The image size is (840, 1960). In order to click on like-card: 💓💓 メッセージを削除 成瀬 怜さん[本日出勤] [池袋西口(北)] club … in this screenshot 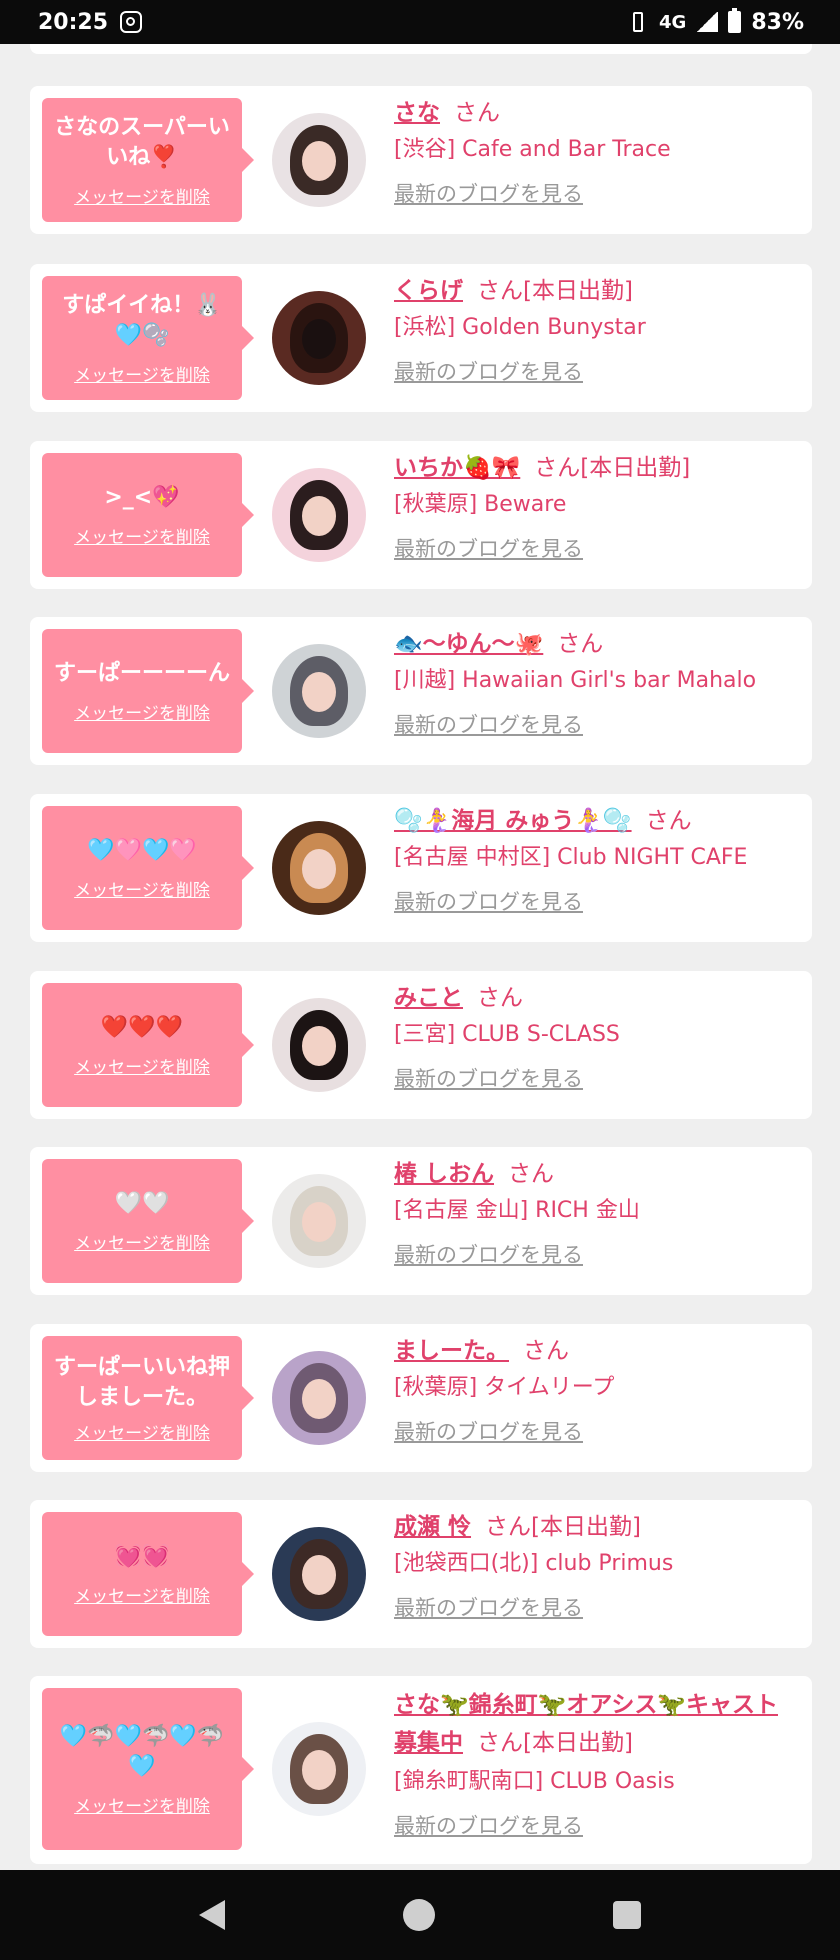, I will do `click(421, 1574)`.